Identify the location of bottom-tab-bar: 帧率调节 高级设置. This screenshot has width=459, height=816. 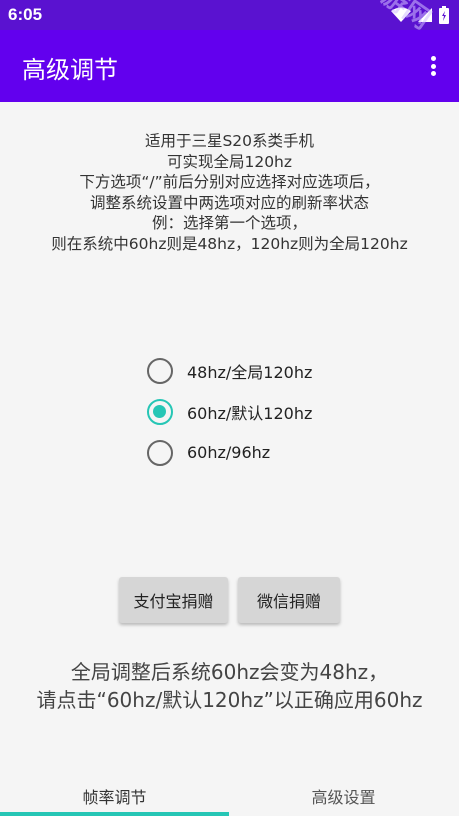
(229, 796).